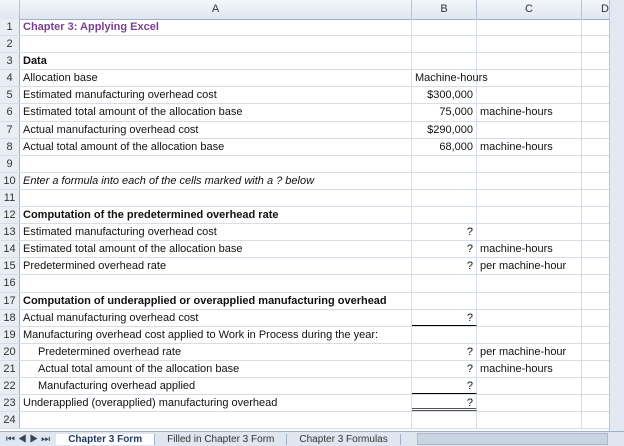 This screenshot has height=446, width=624. What do you see at coordinates (444, 112) in the screenshot?
I see `cell-b: 75,000` at bounding box center [444, 112].